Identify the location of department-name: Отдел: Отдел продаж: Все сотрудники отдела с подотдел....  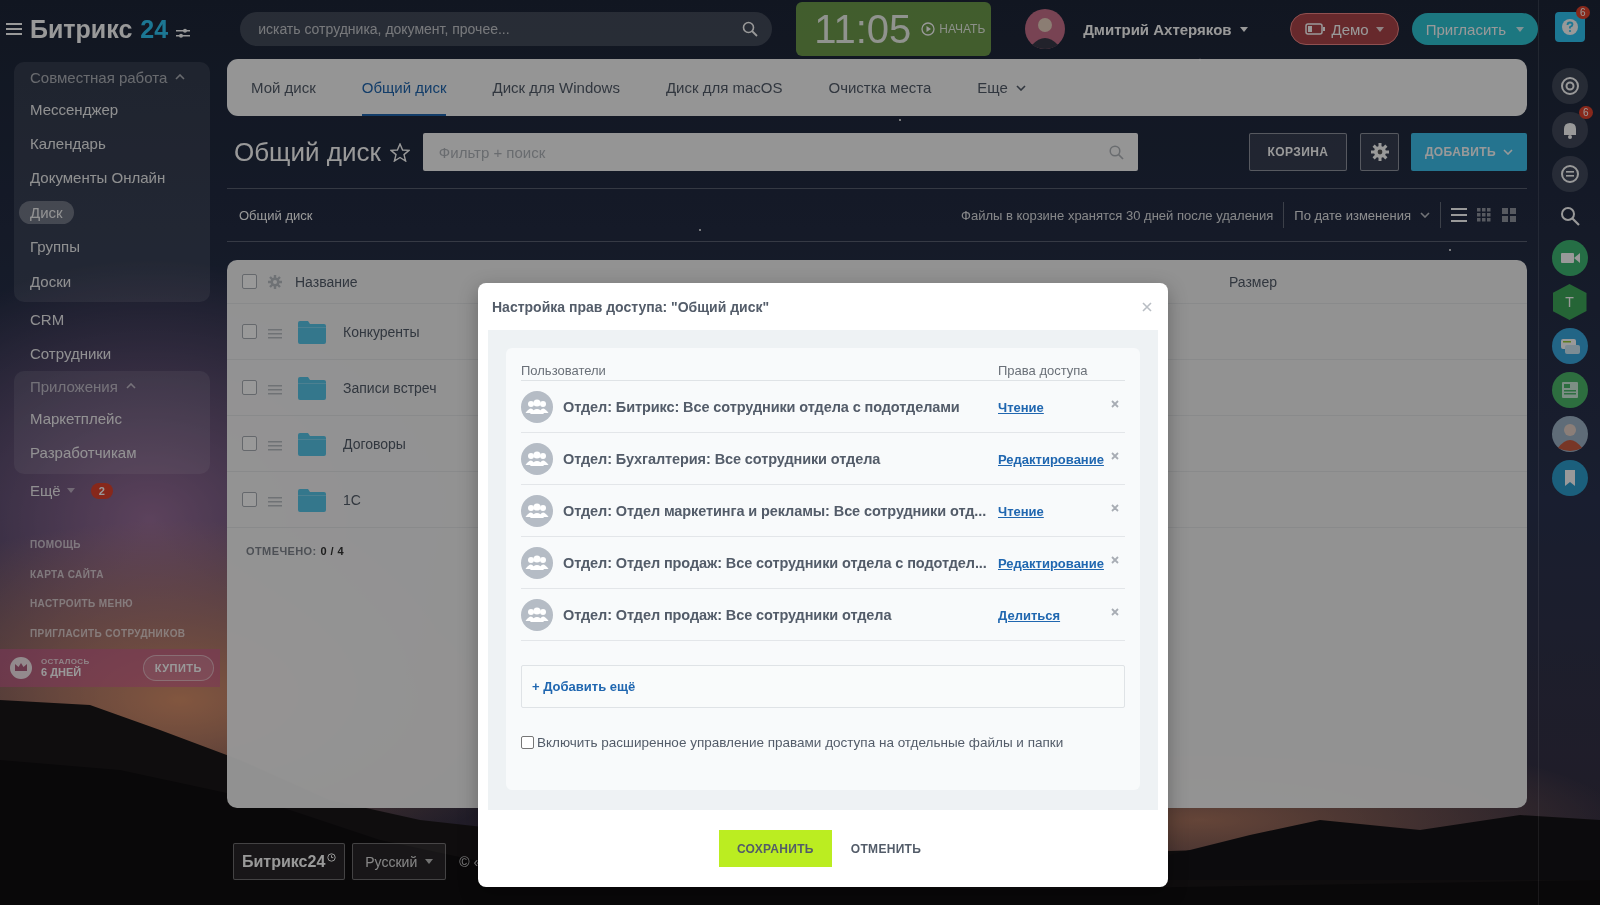
(775, 562).